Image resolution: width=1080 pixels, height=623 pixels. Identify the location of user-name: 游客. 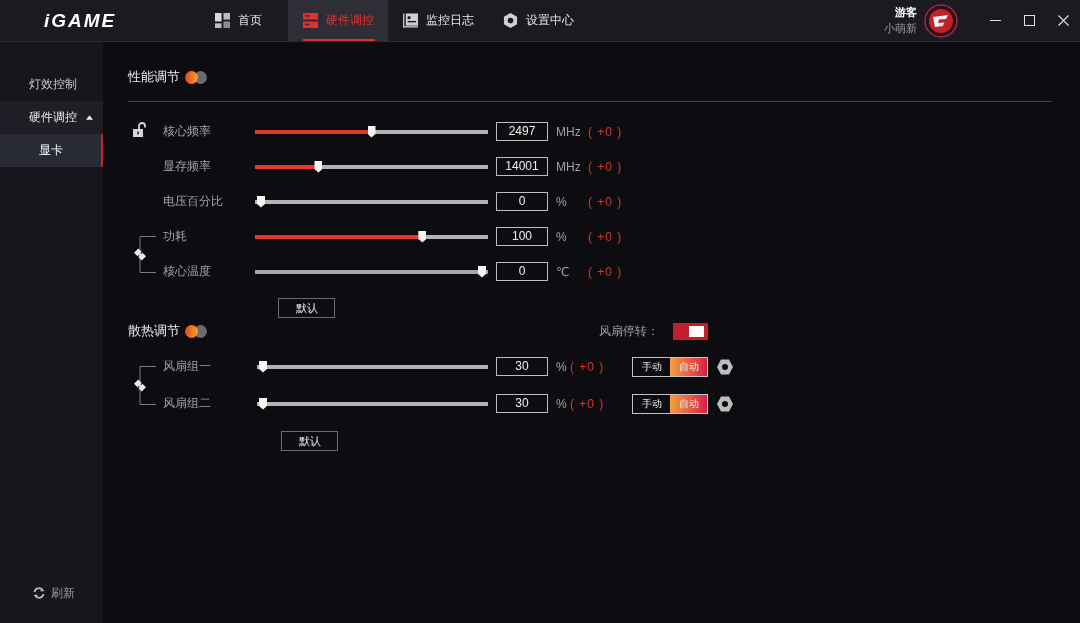
(906, 12).